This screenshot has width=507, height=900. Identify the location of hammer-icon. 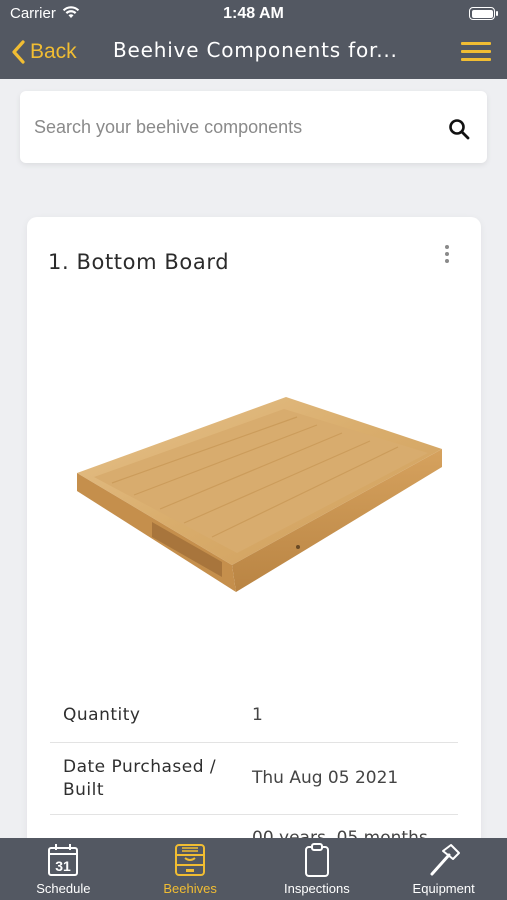
(445, 860).